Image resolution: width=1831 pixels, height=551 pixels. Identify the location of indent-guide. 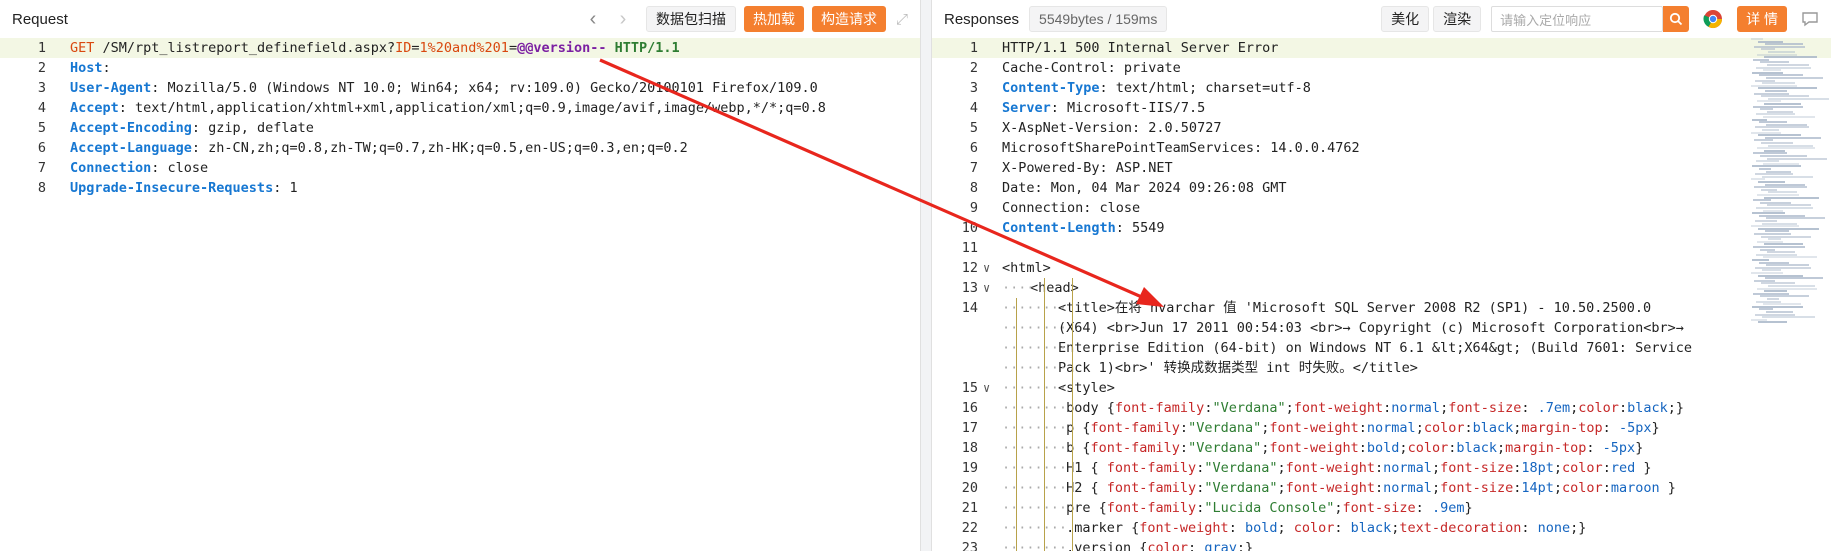
(1016, 424).